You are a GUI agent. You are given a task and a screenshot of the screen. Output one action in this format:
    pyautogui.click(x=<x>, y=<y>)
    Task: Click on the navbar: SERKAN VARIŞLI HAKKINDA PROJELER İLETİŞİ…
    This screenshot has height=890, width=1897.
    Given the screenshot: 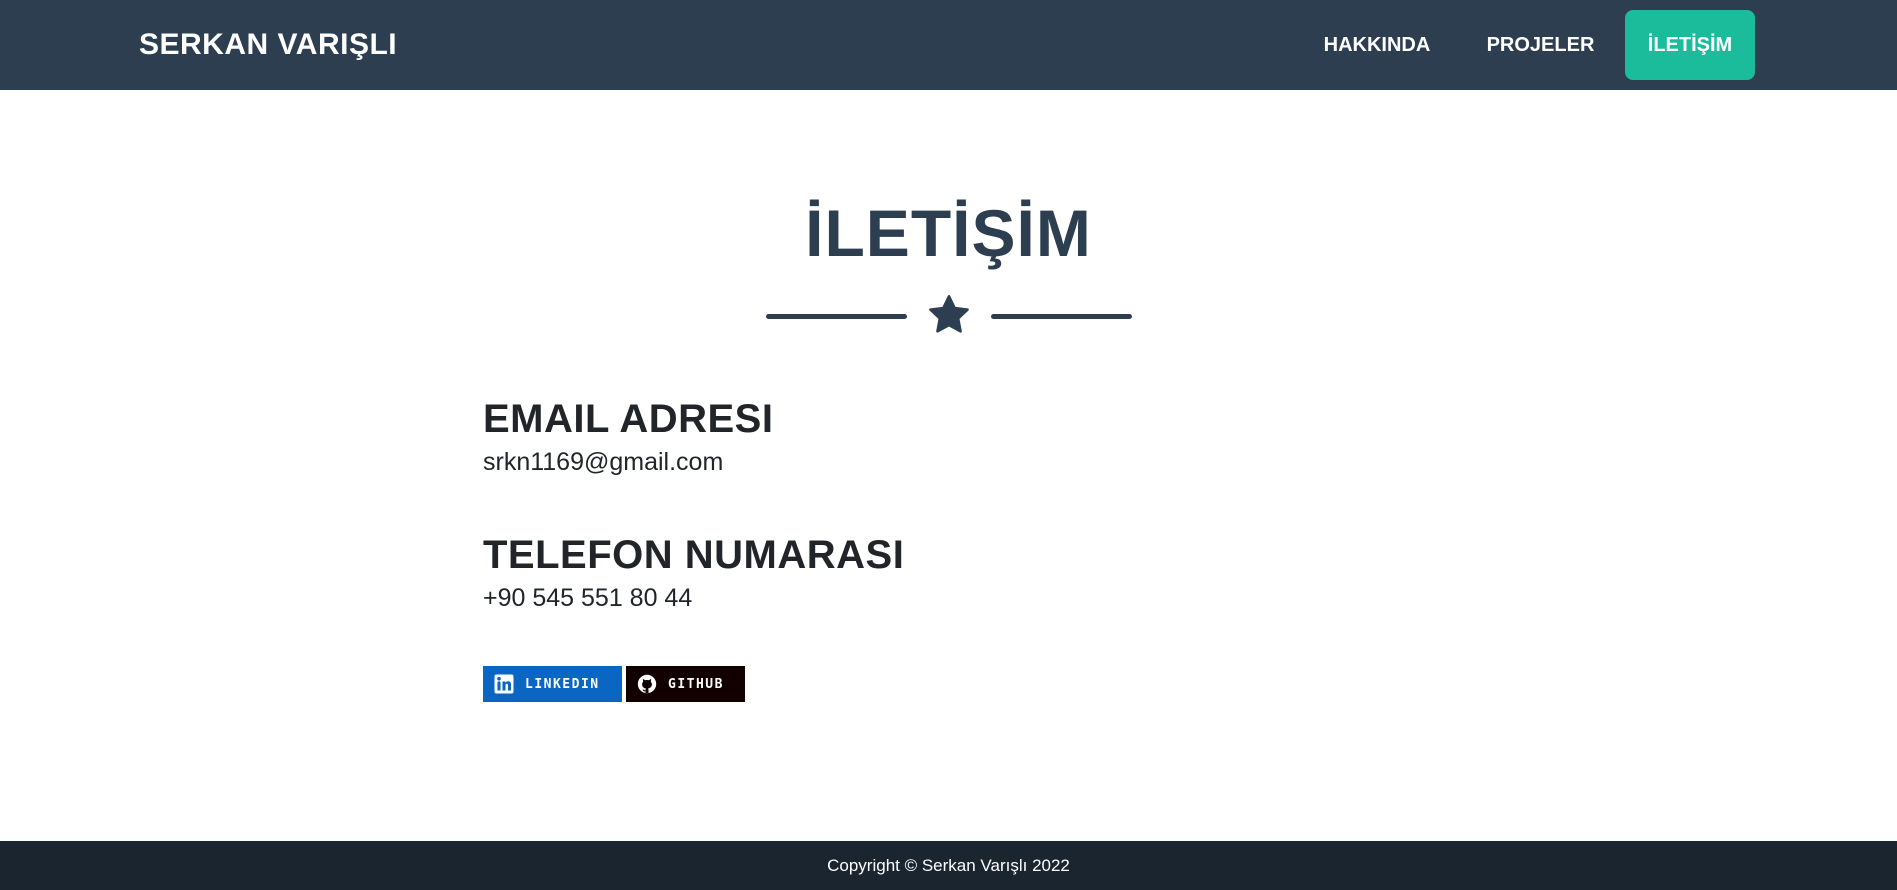 What is the action you would take?
    pyautogui.click(x=948, y=45)
    